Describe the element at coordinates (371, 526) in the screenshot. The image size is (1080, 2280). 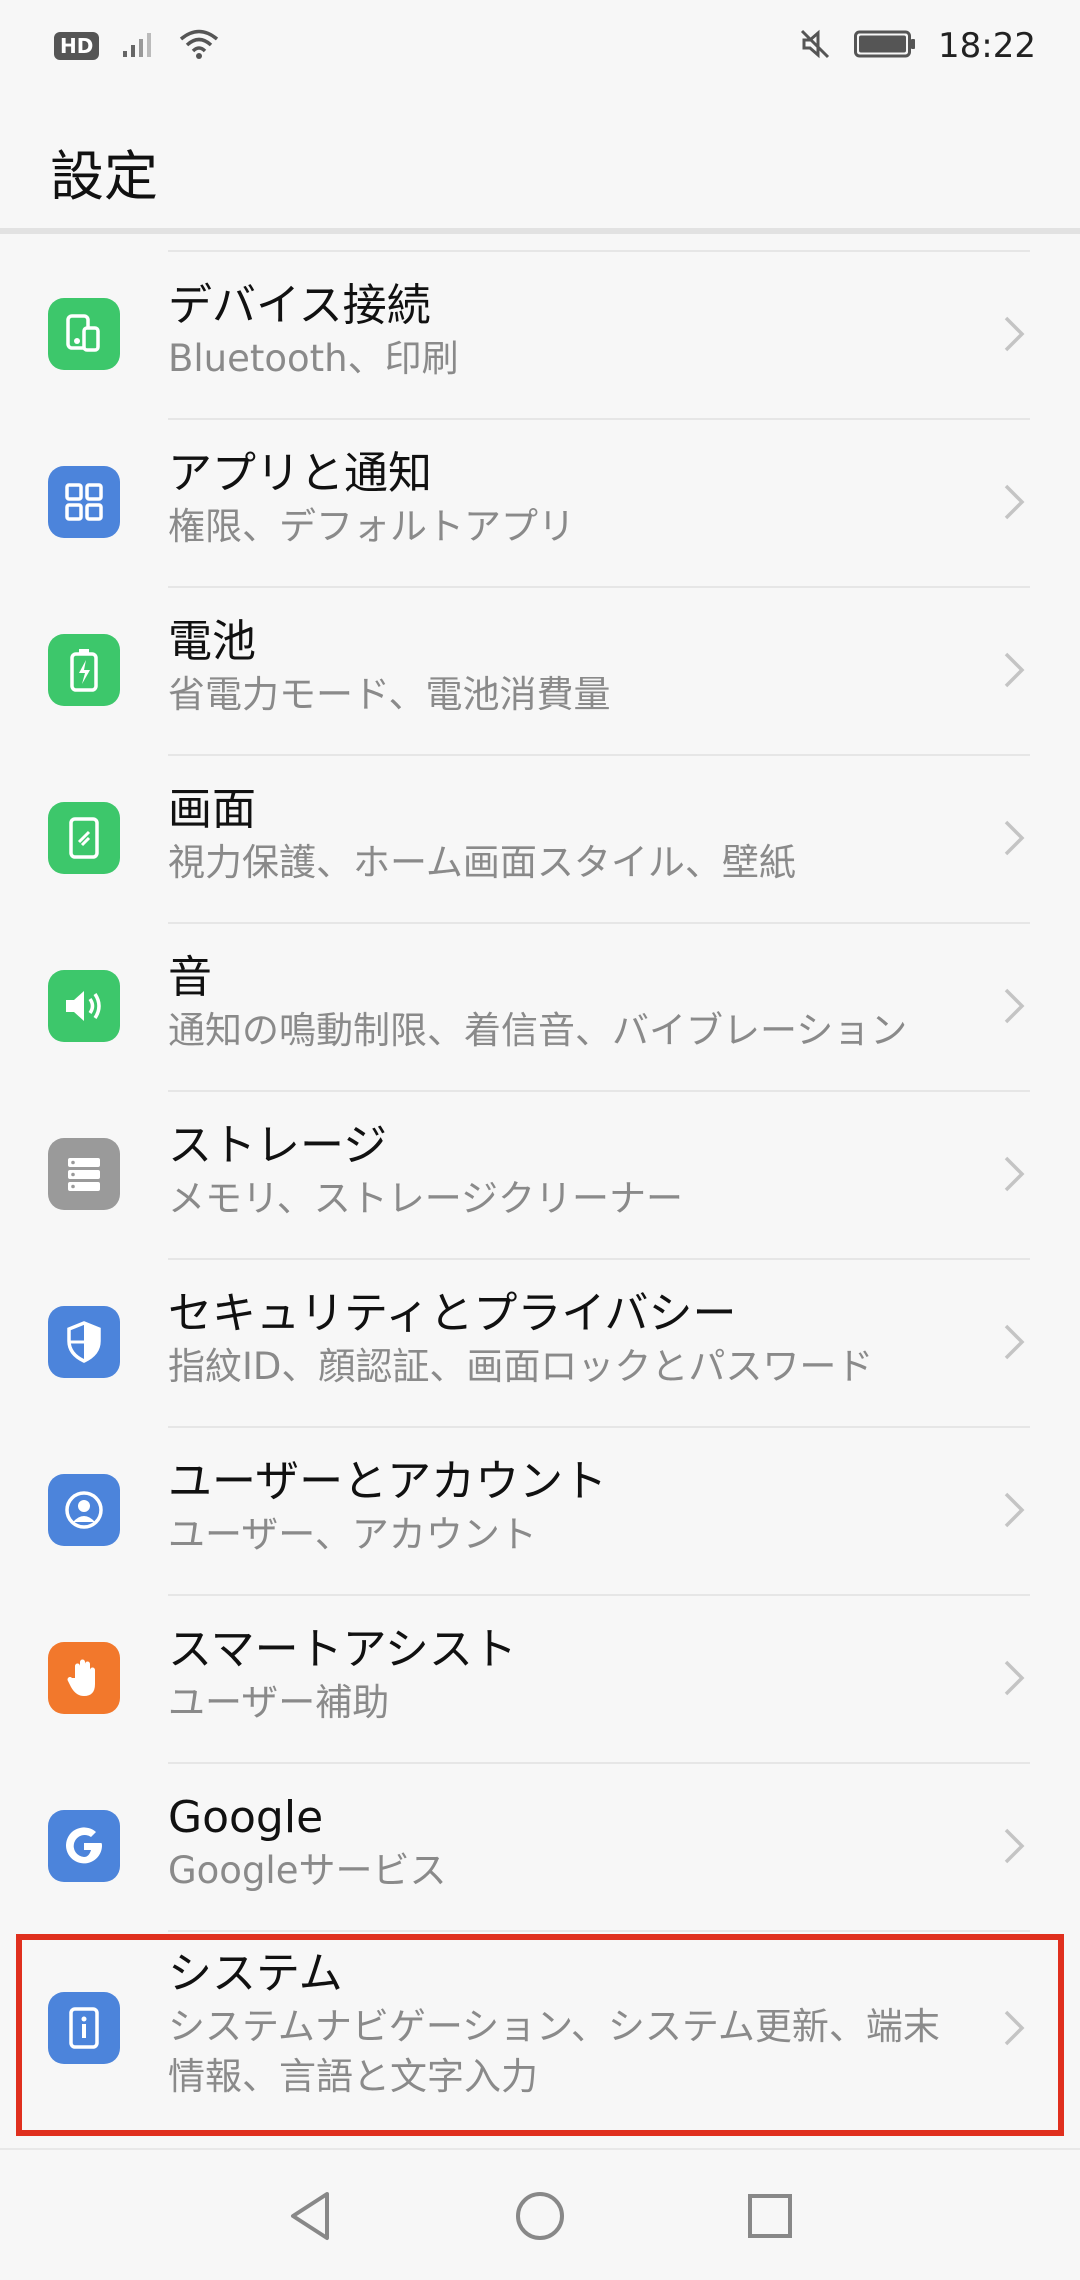
I see `item-subtitle: 権限、デフォルトアプリ` at that location.